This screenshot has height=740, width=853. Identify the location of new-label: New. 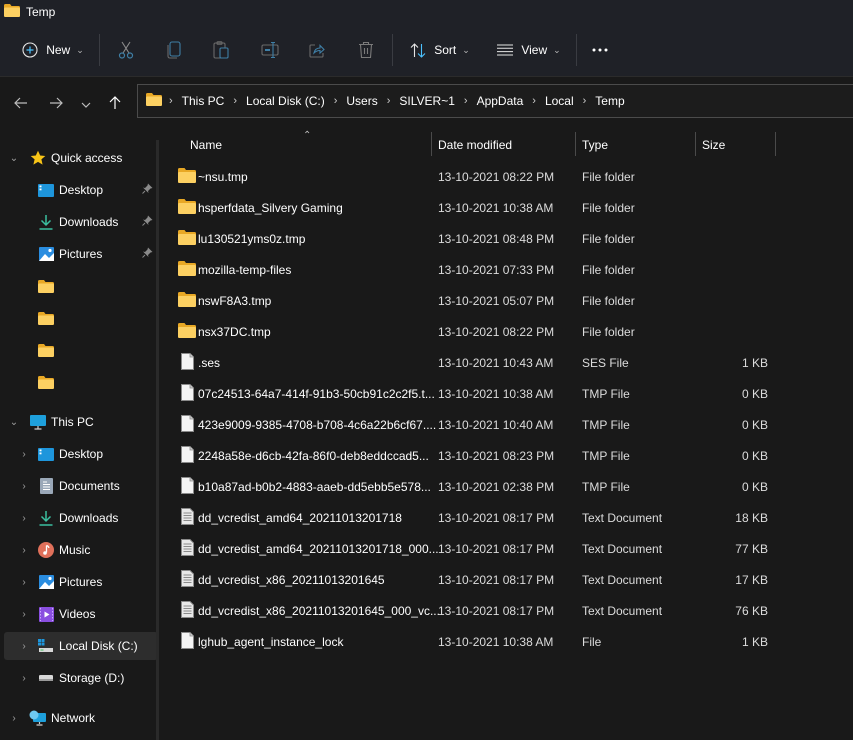
(58, 50).